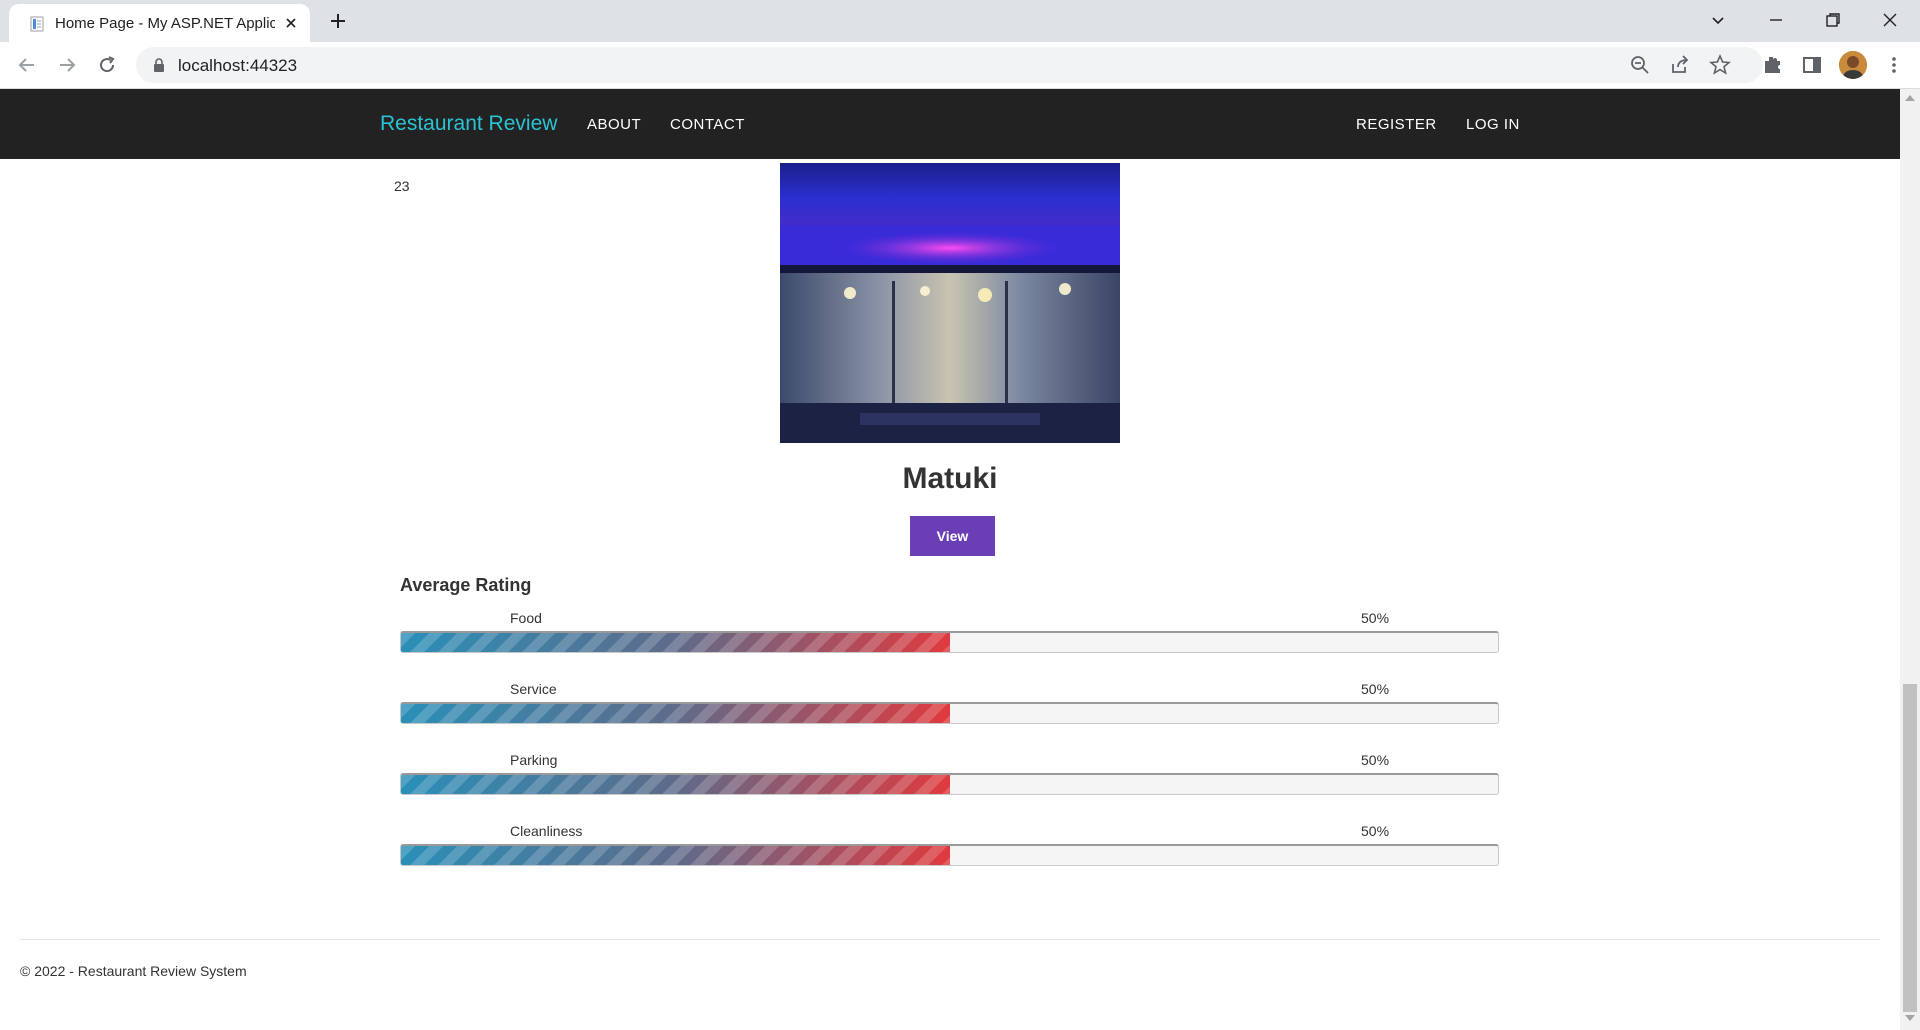  I want to click on nav-login: LOG IN, so click(1493, 124).